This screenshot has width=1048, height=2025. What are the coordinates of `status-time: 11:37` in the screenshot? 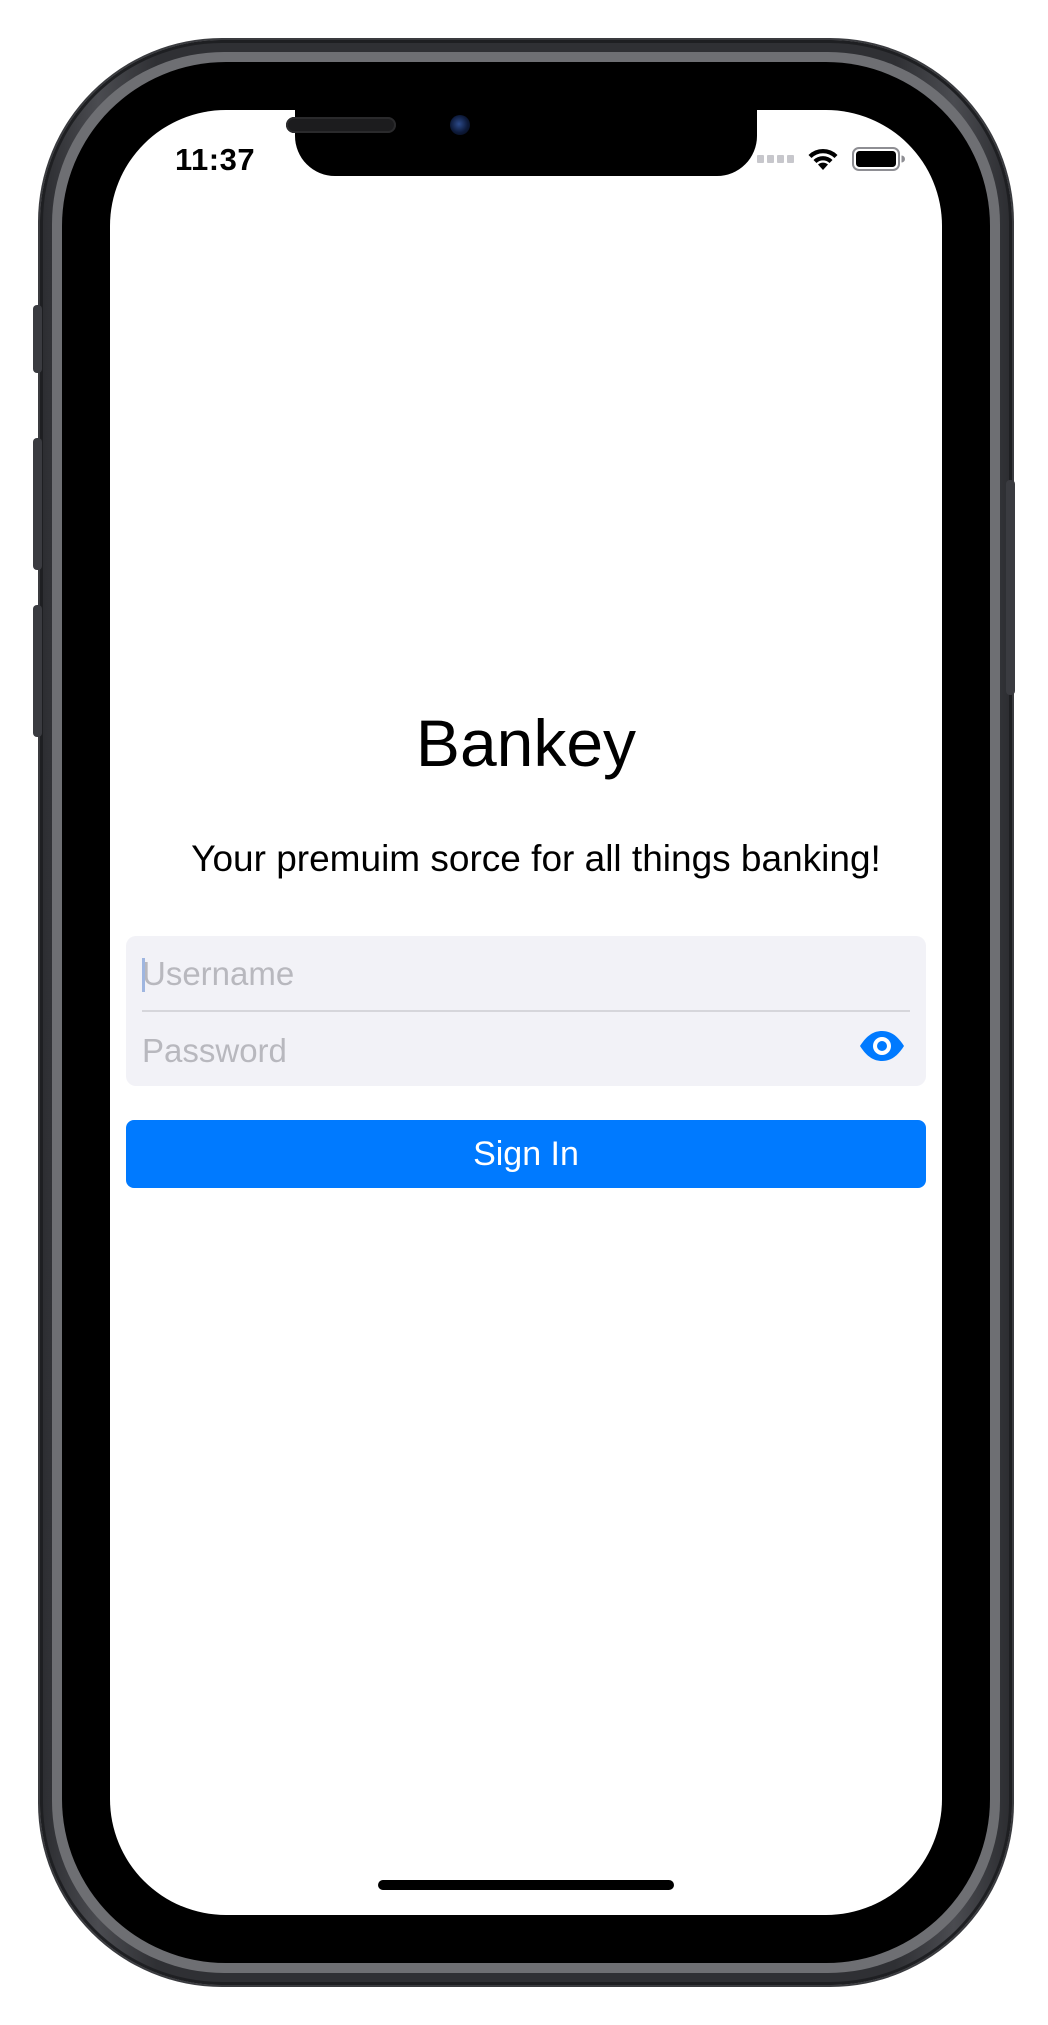 It's located at (215, 159).